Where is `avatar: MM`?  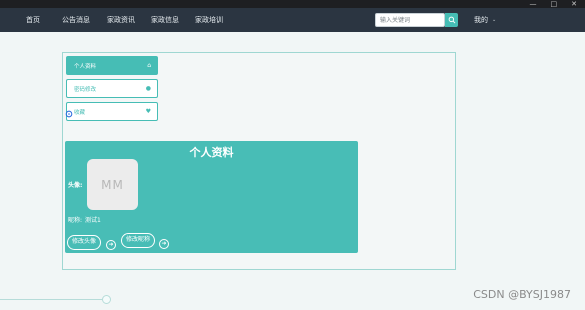 avatar: MM is located at coordinates (112, 184).